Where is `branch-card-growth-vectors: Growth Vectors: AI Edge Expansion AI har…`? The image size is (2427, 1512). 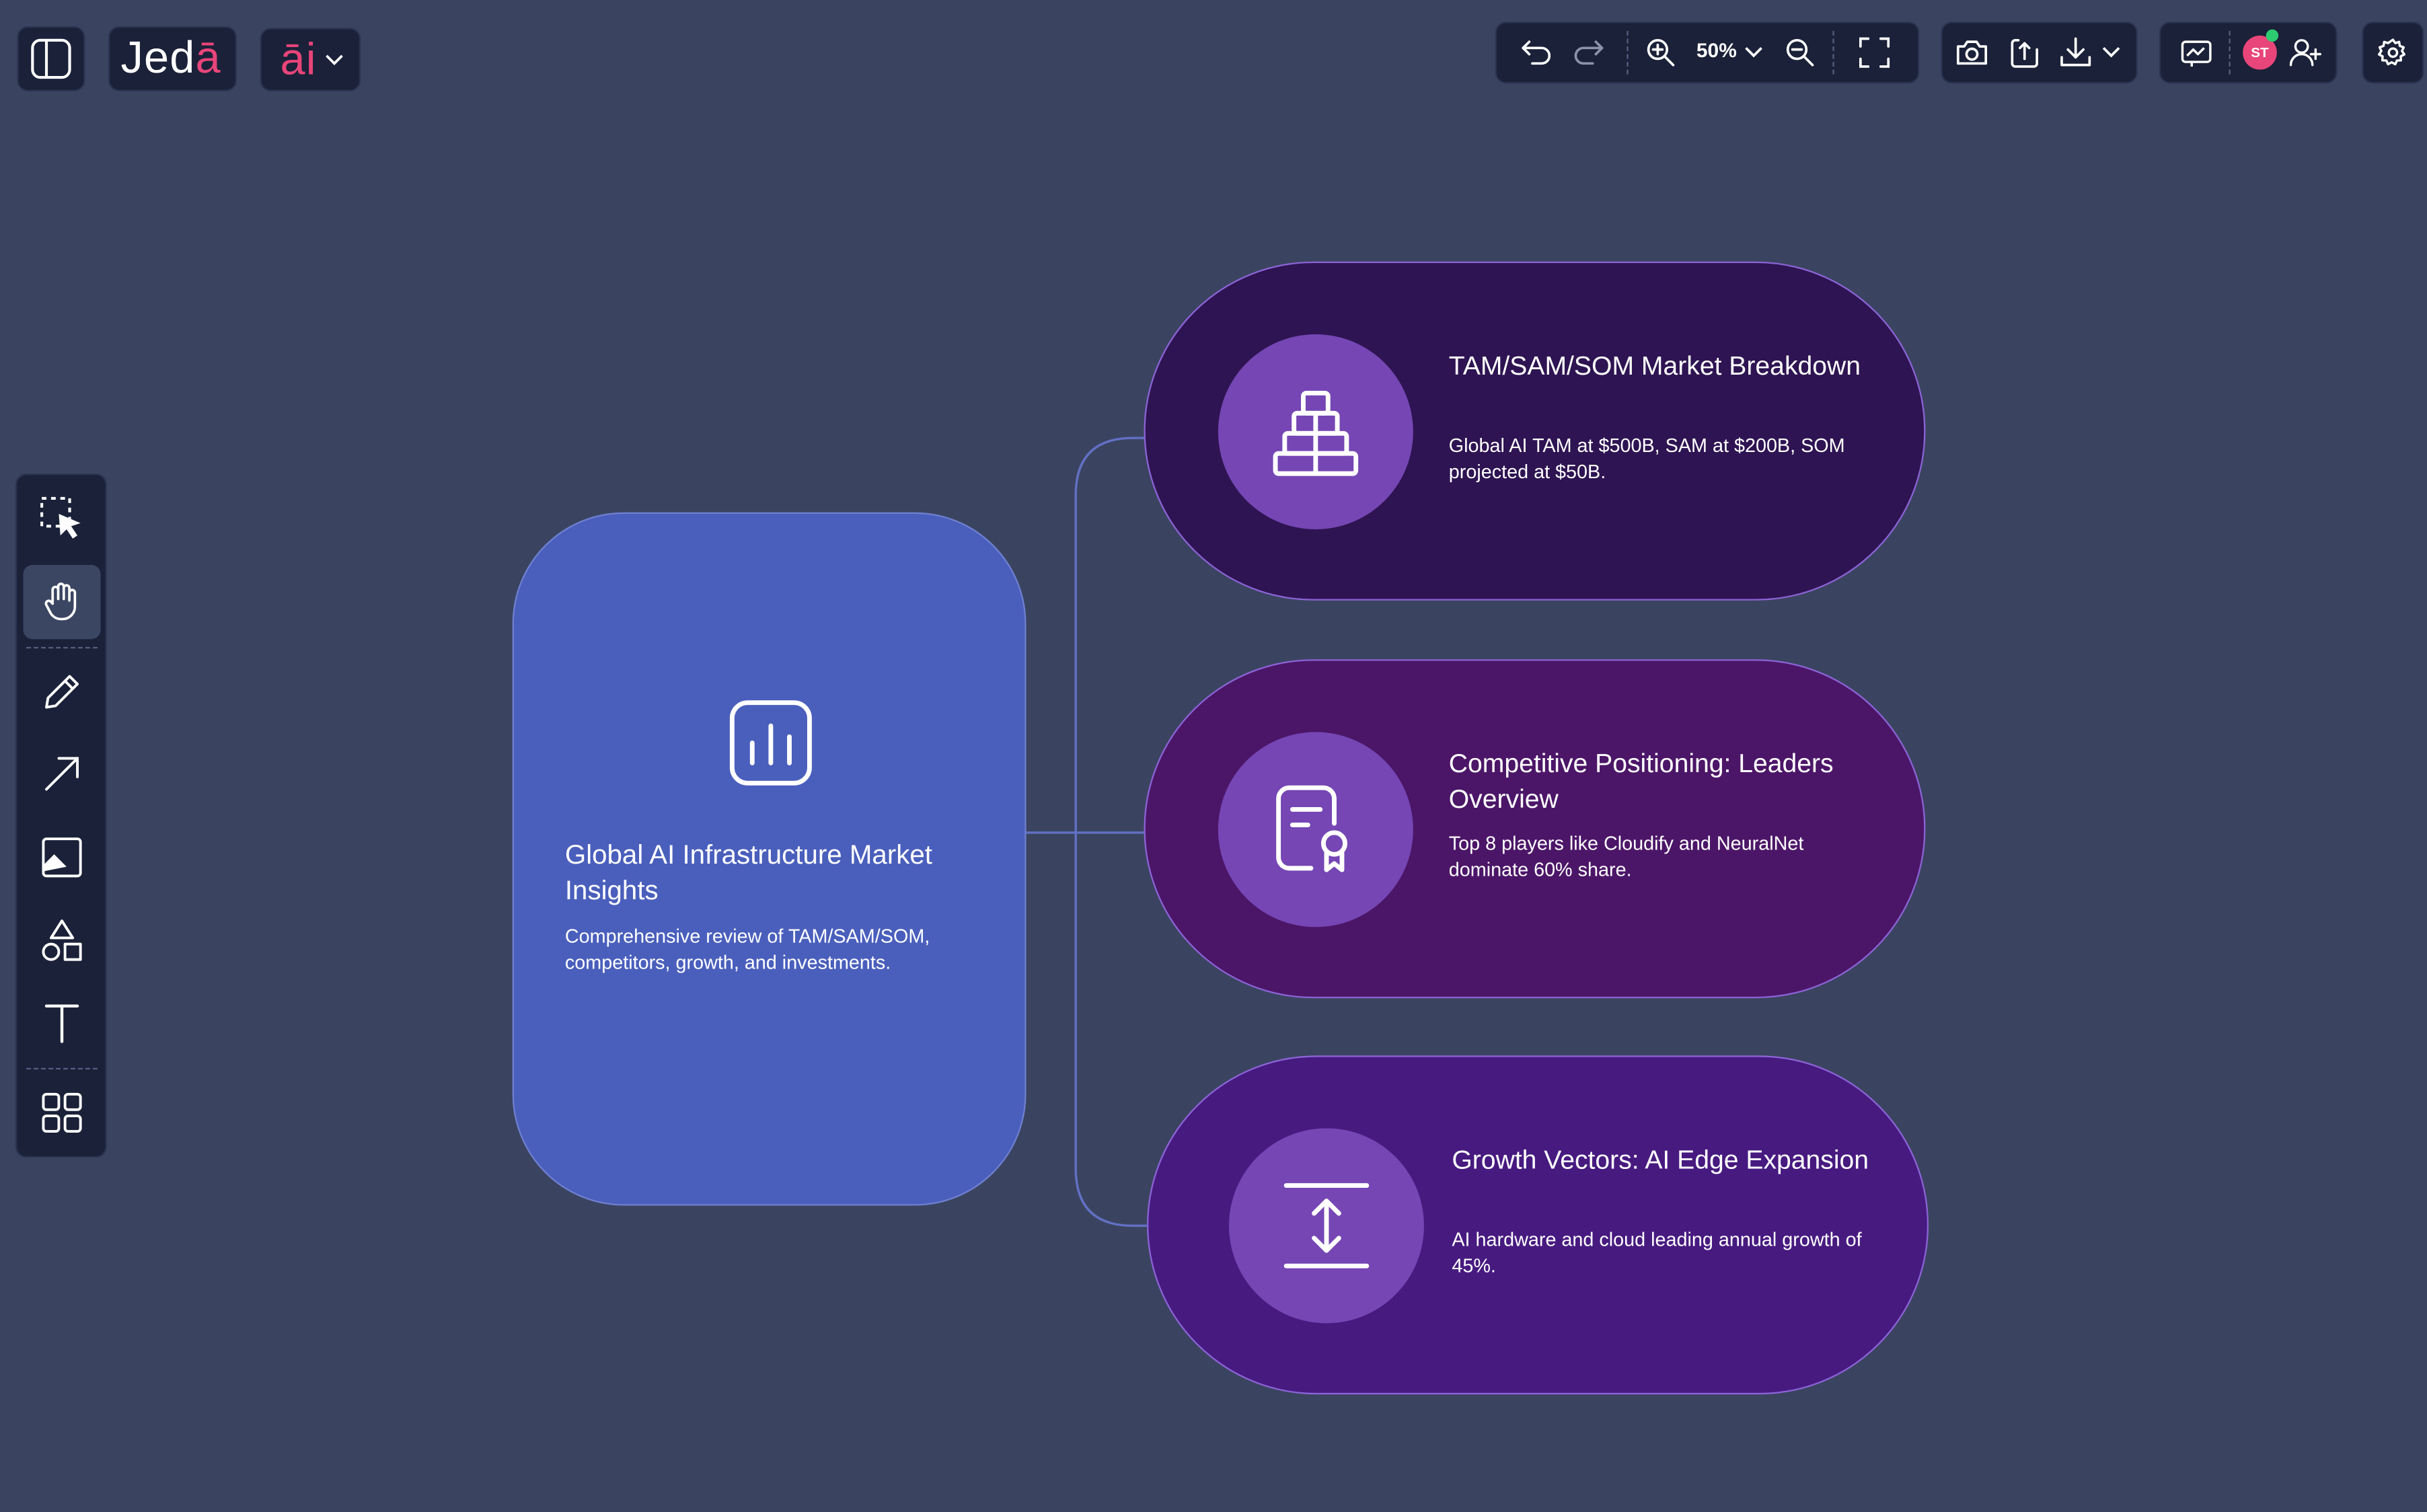
branch-card-growth-vectors: Growth Vectors: AI Edge Expansion AI har… is located at coordinates (1538, 1225).